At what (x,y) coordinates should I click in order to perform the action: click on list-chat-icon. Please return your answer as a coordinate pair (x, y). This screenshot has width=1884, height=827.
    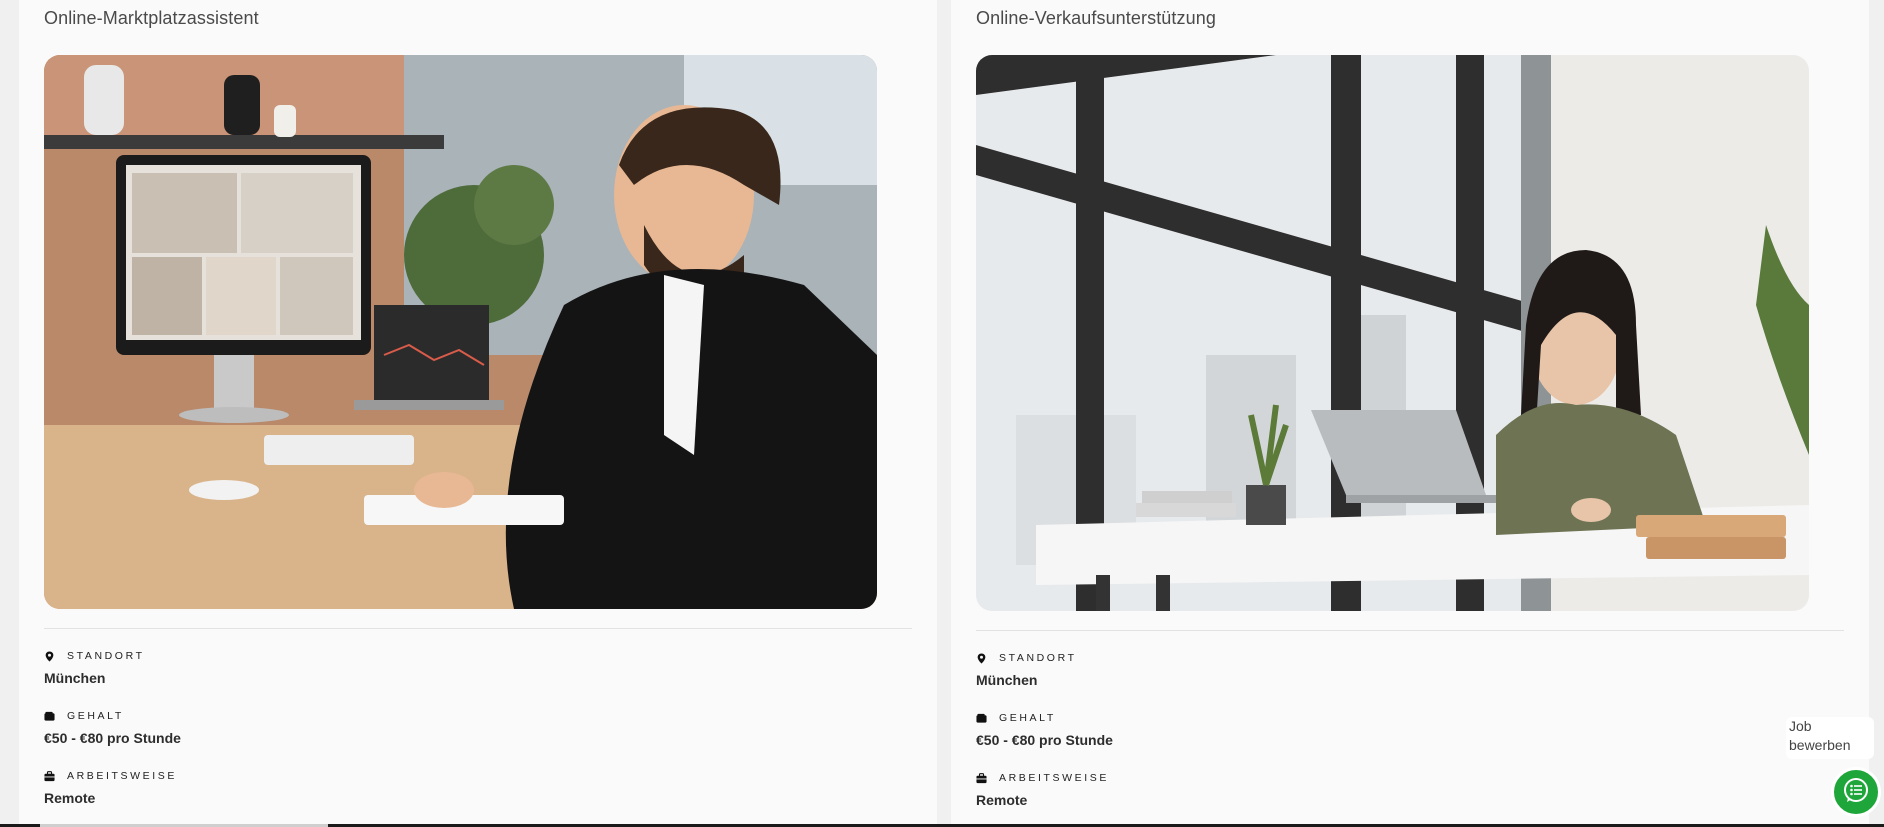
    Looking at the image, I should click on (1856, 792).